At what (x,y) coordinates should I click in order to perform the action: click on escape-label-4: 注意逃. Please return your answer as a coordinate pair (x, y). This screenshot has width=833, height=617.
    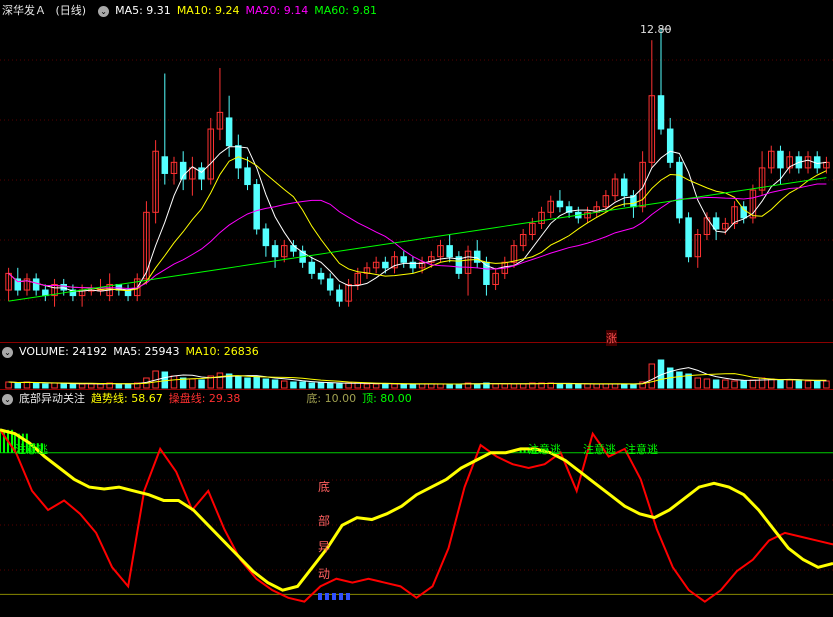
    Looking at the image, I should click on (641, 449).